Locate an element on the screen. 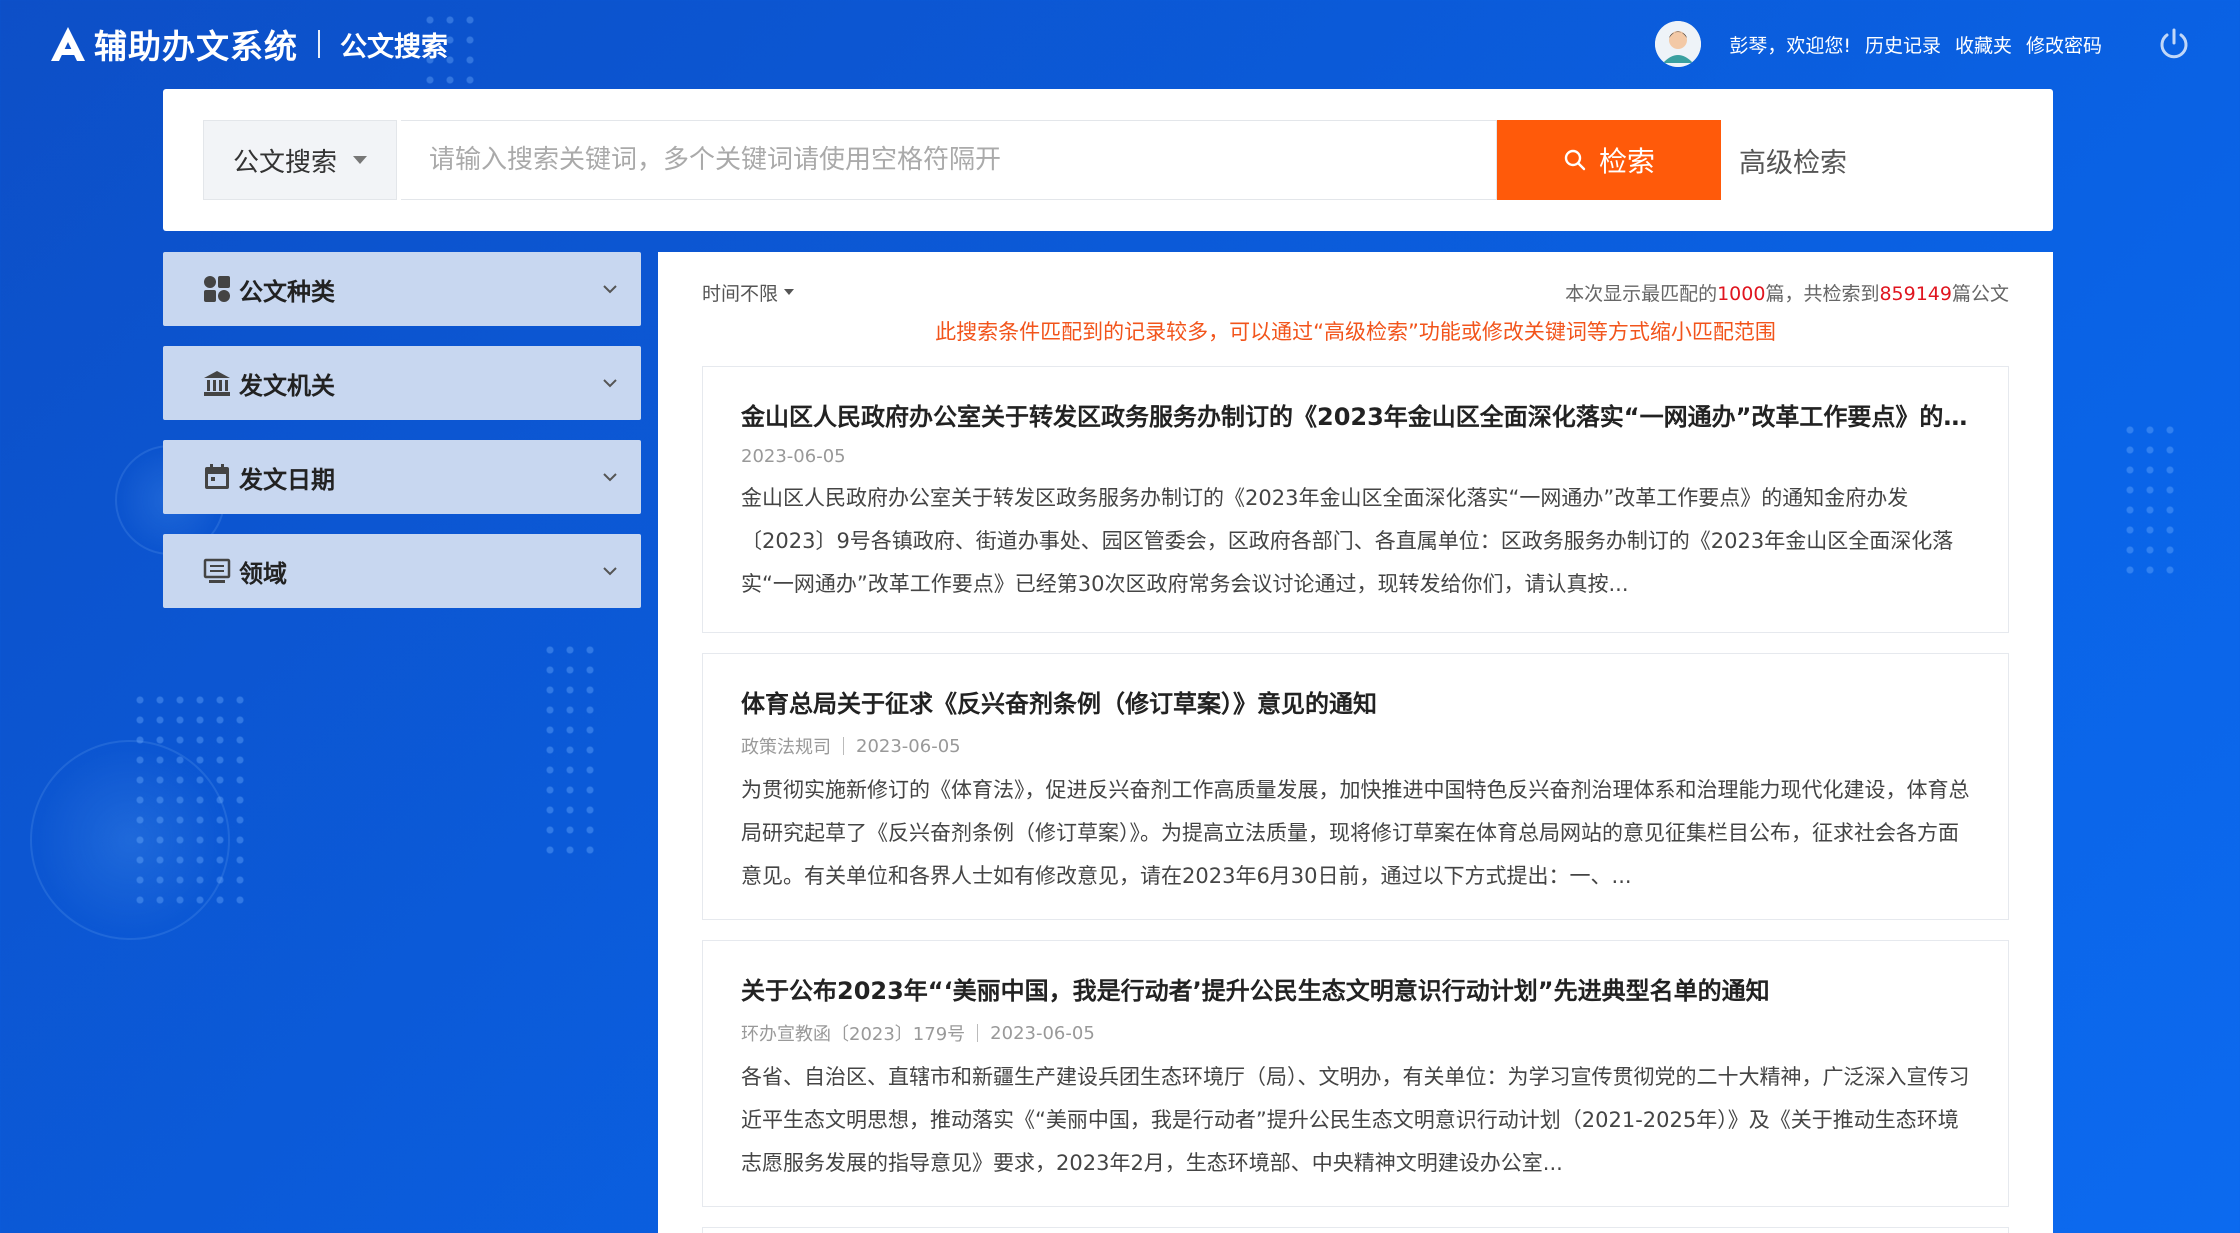 Image resolution: width=2240 pixels, height=1233 pixels. history-link: 历史记录 is located at coordinates (1903, 44).